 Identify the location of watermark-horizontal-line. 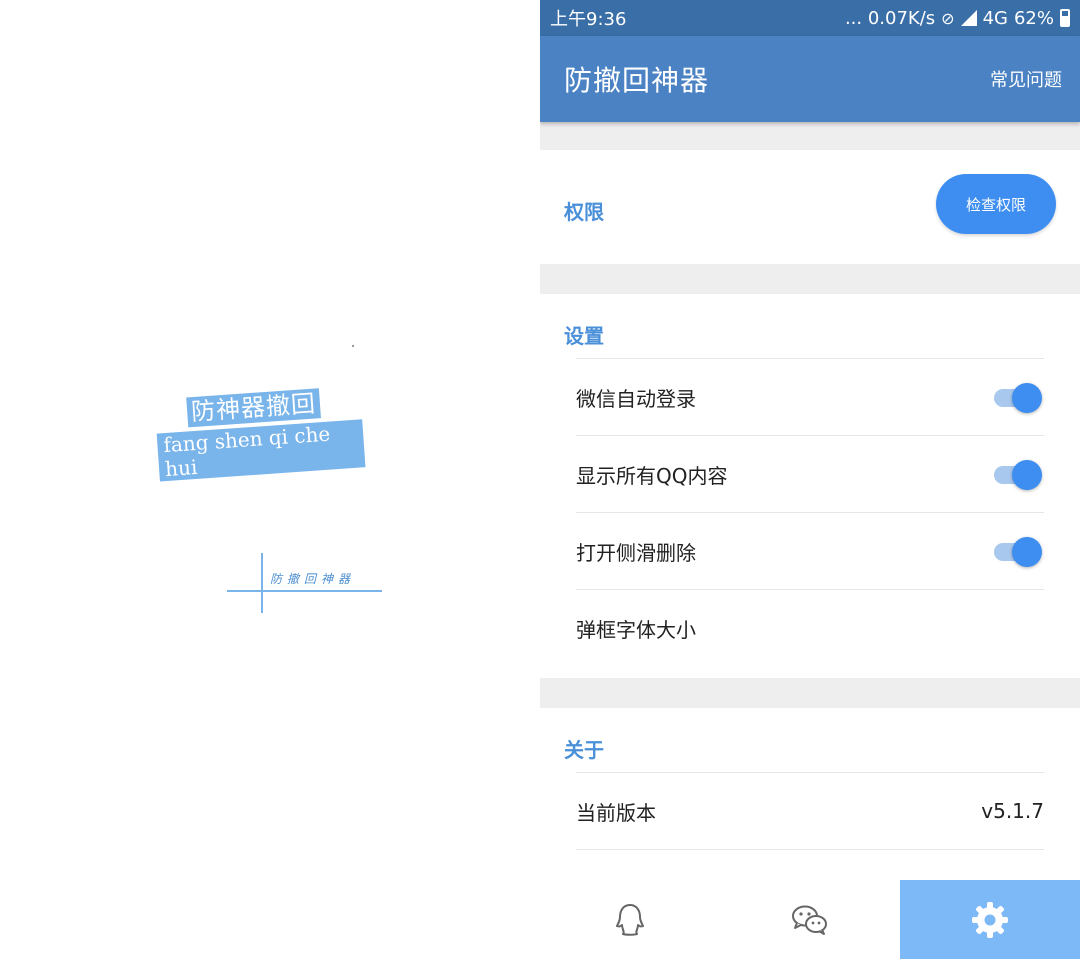
(304, 591).